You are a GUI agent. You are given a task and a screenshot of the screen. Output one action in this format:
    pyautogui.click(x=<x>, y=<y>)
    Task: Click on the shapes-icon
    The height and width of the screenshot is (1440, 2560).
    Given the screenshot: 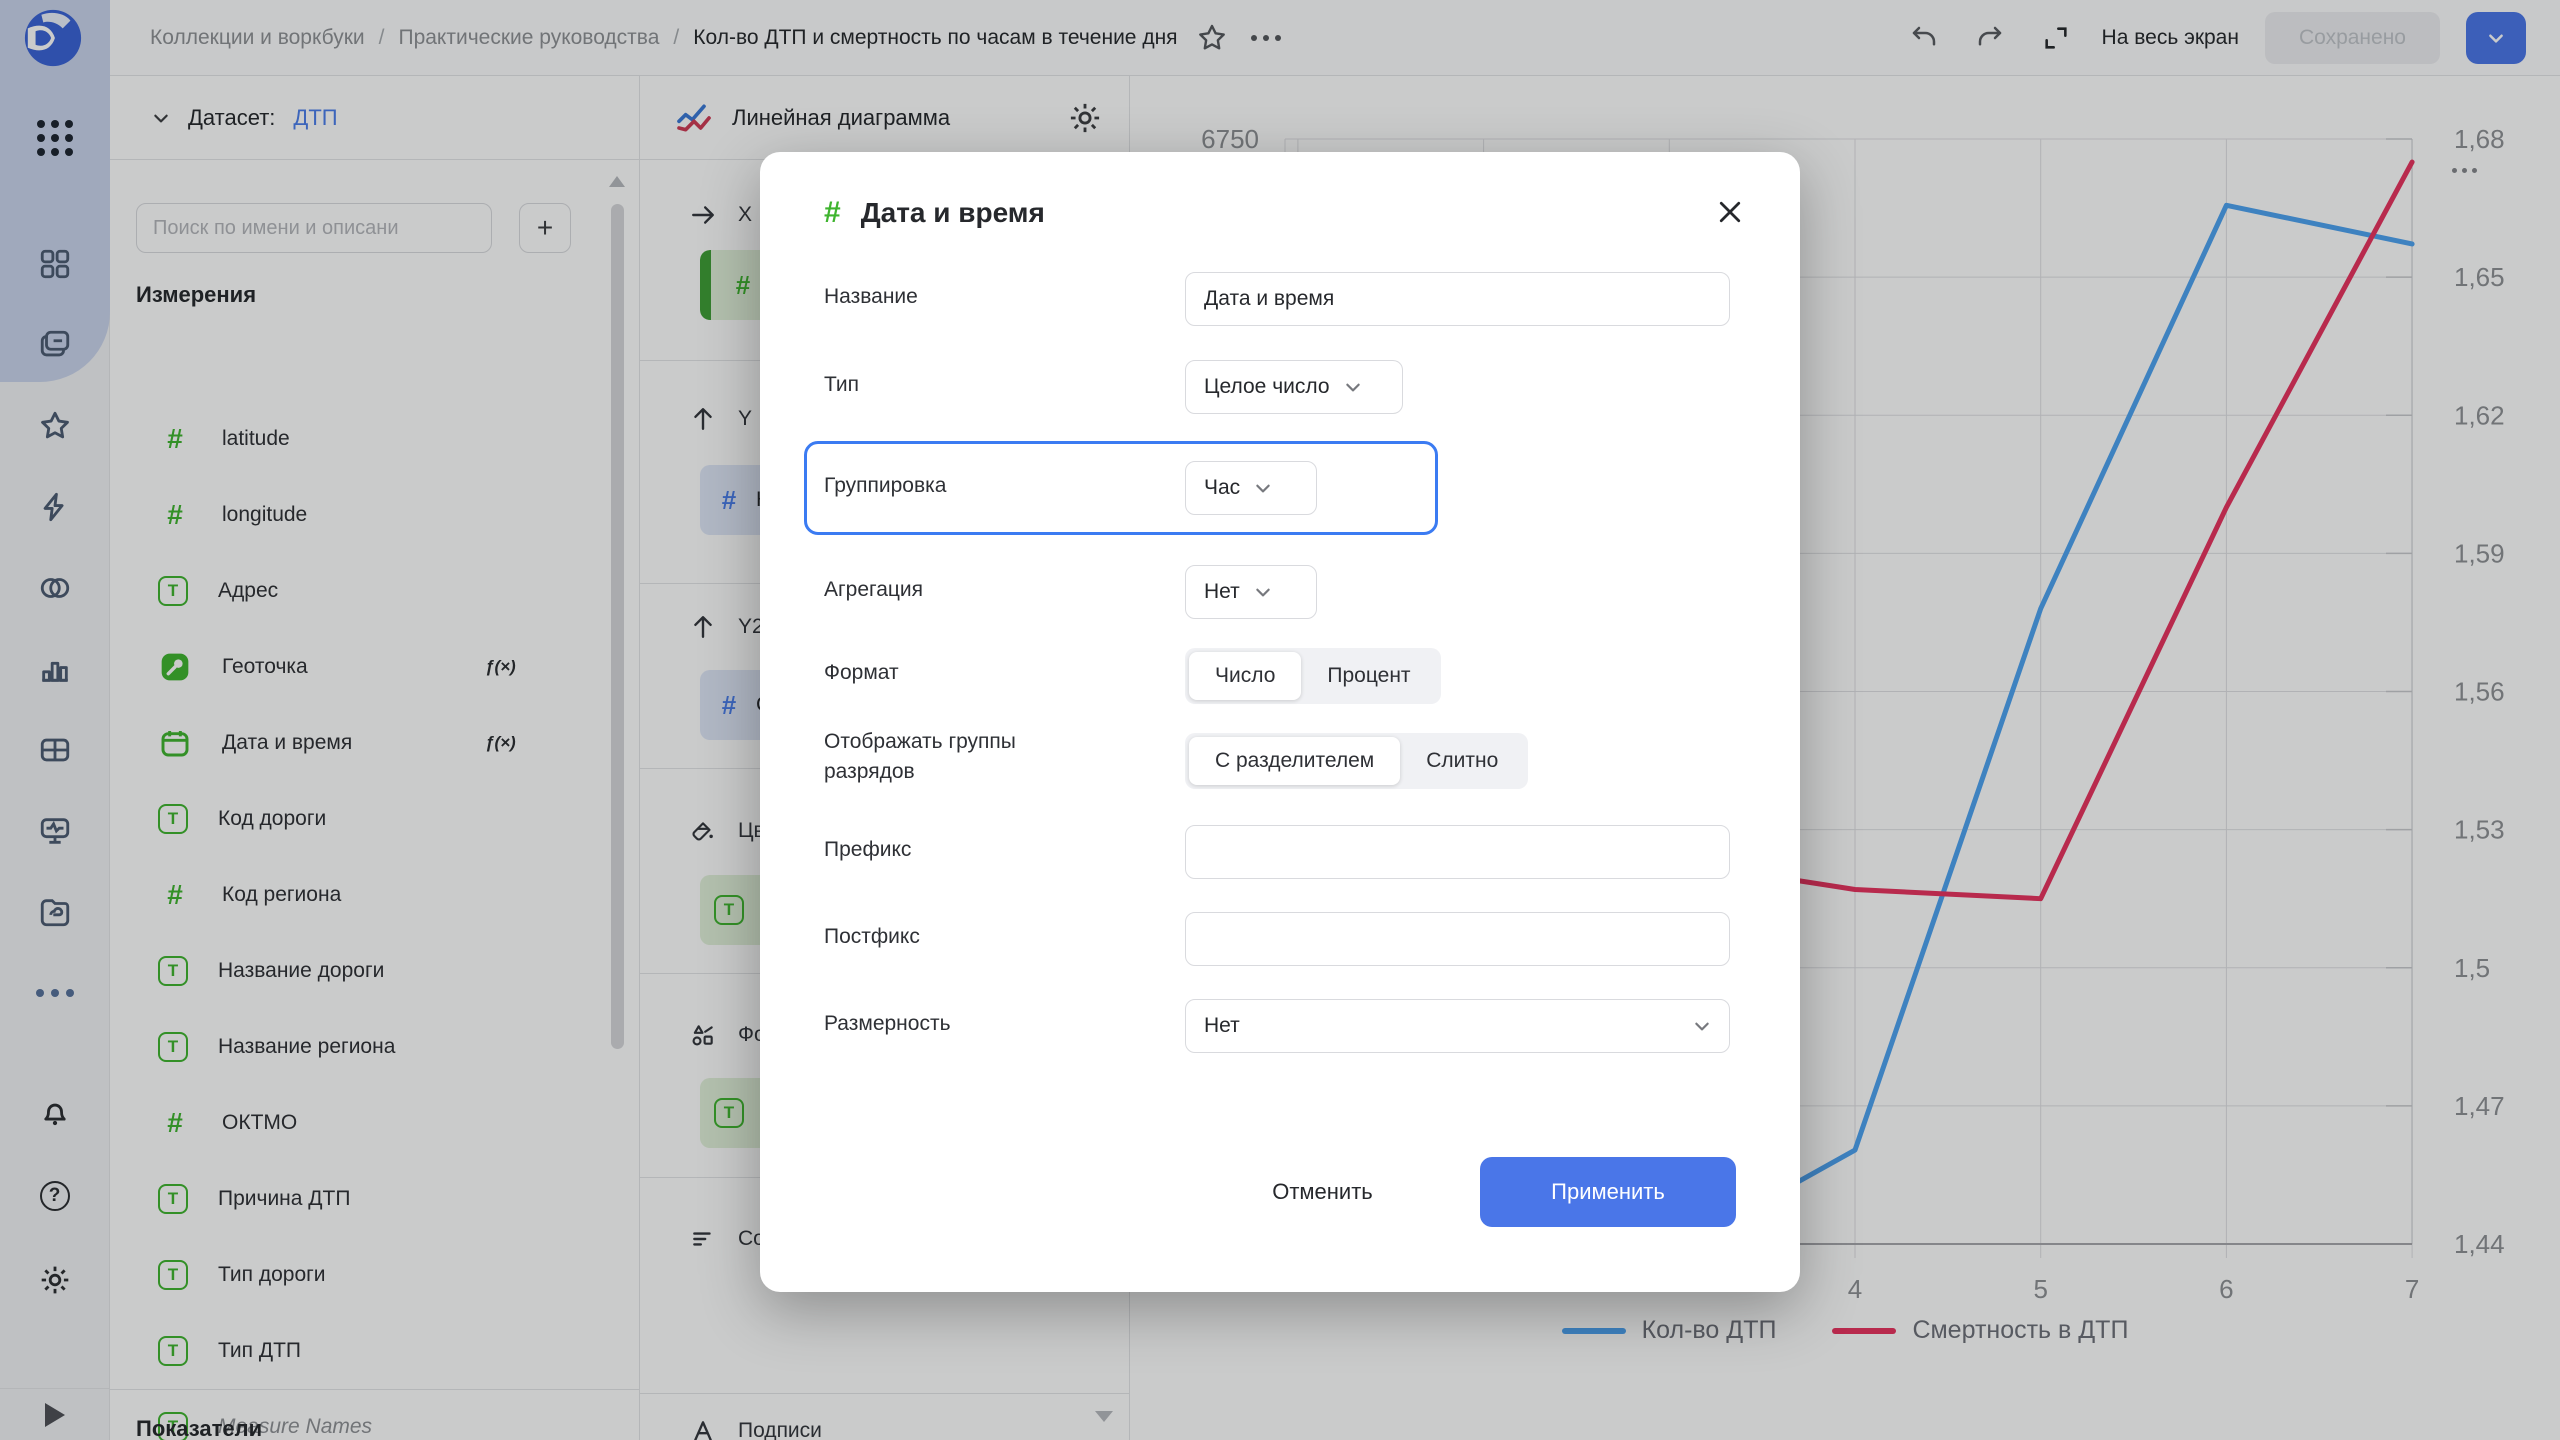 What is the action you would take?
    pyautogui.click(x=702, y=1035)
    